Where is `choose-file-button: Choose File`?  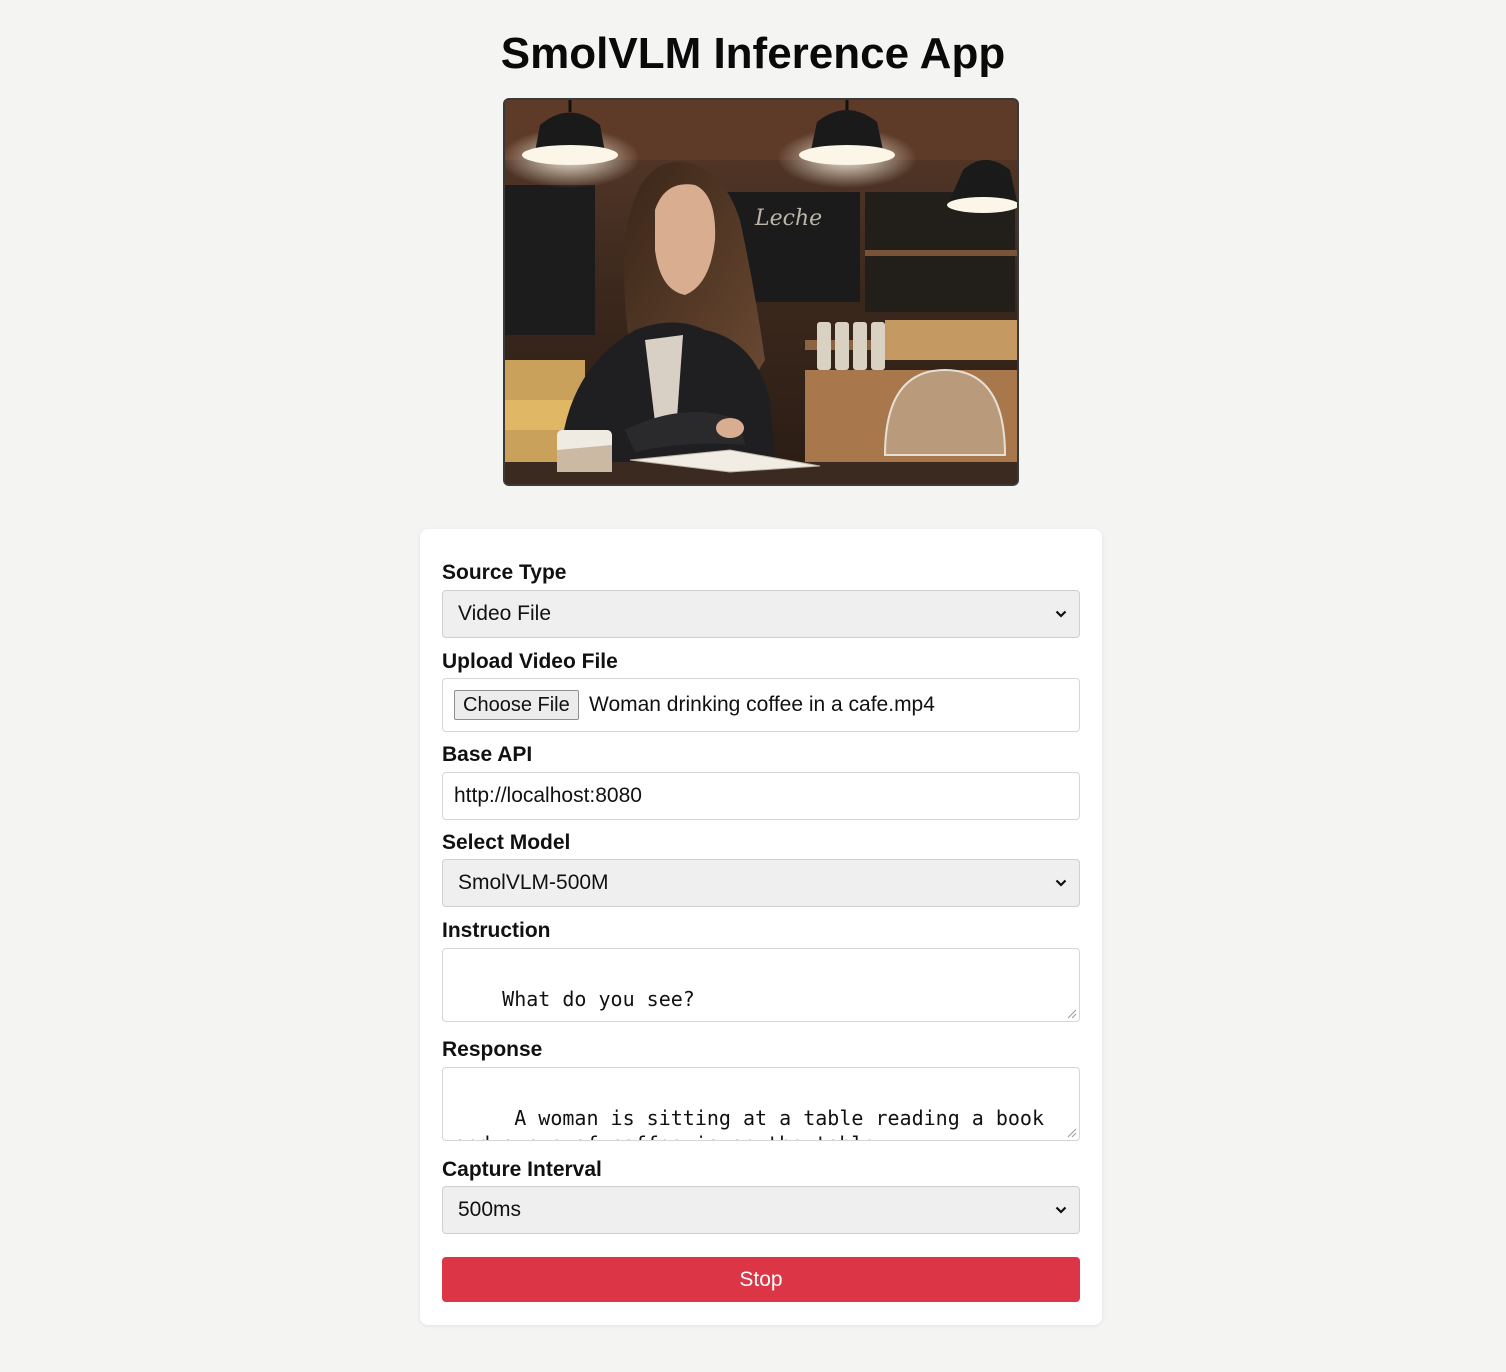
choose-file-button: Choose File is located at coordinates (516, 705).